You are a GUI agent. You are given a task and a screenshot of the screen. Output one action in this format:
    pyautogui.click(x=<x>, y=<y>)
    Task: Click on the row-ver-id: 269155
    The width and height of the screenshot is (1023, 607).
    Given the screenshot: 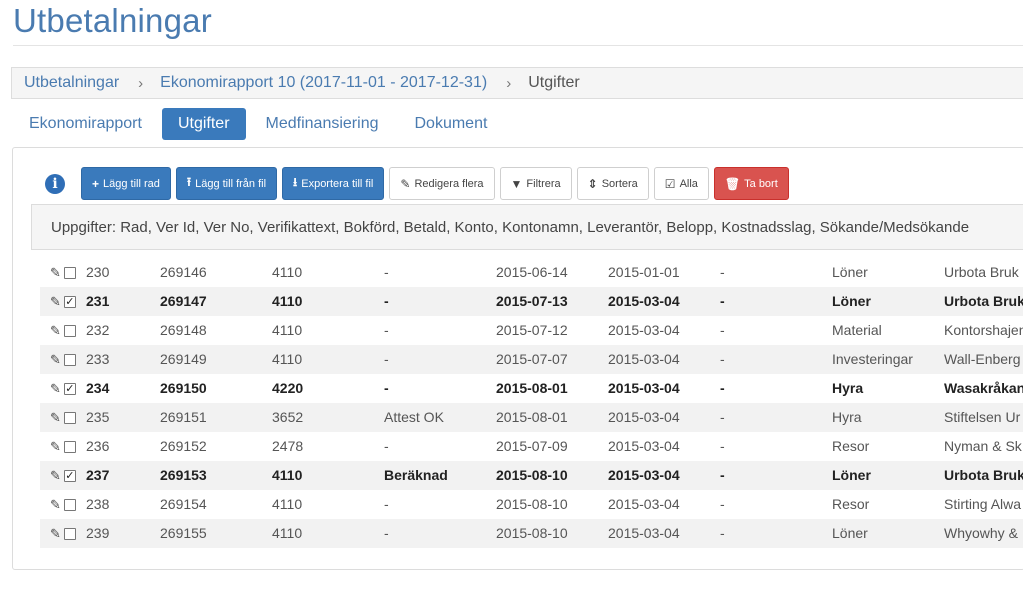 What is the action you would take?
    pyautogui.click(x=183, y=533)
    